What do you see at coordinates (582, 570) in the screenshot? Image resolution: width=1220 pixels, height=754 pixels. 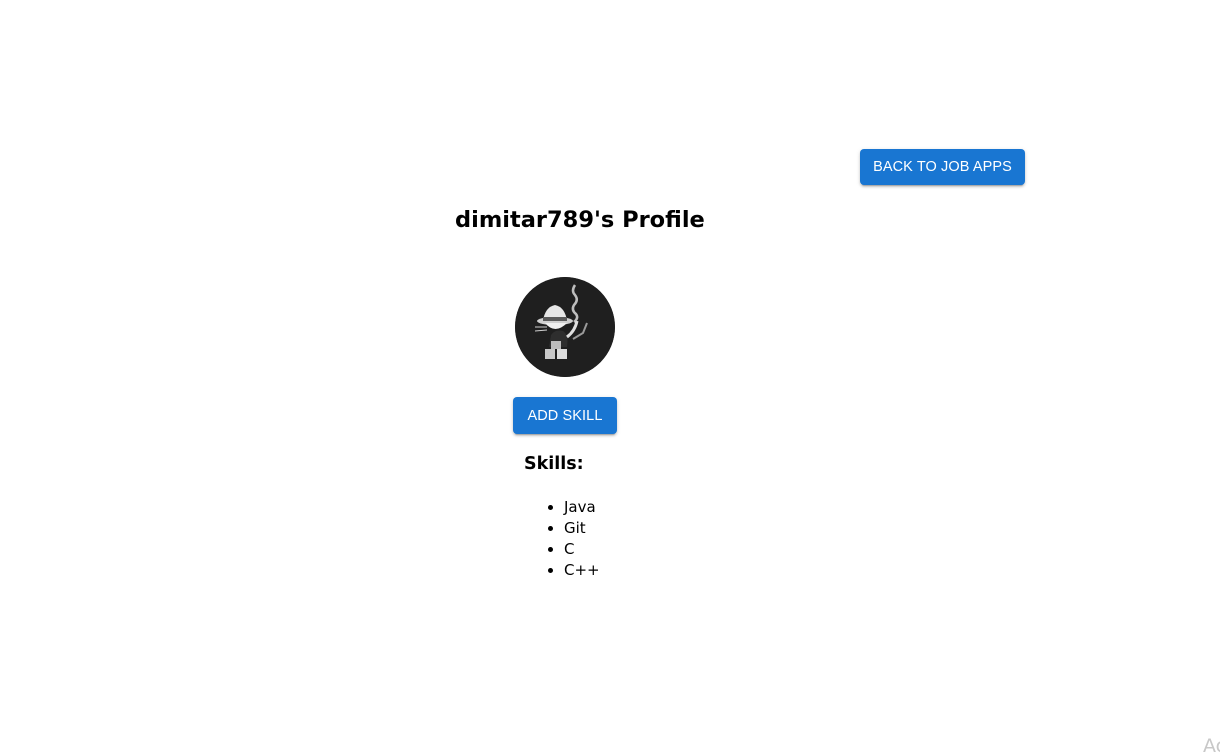 I see `skill-item: C++` at bounding box center [582, 570].